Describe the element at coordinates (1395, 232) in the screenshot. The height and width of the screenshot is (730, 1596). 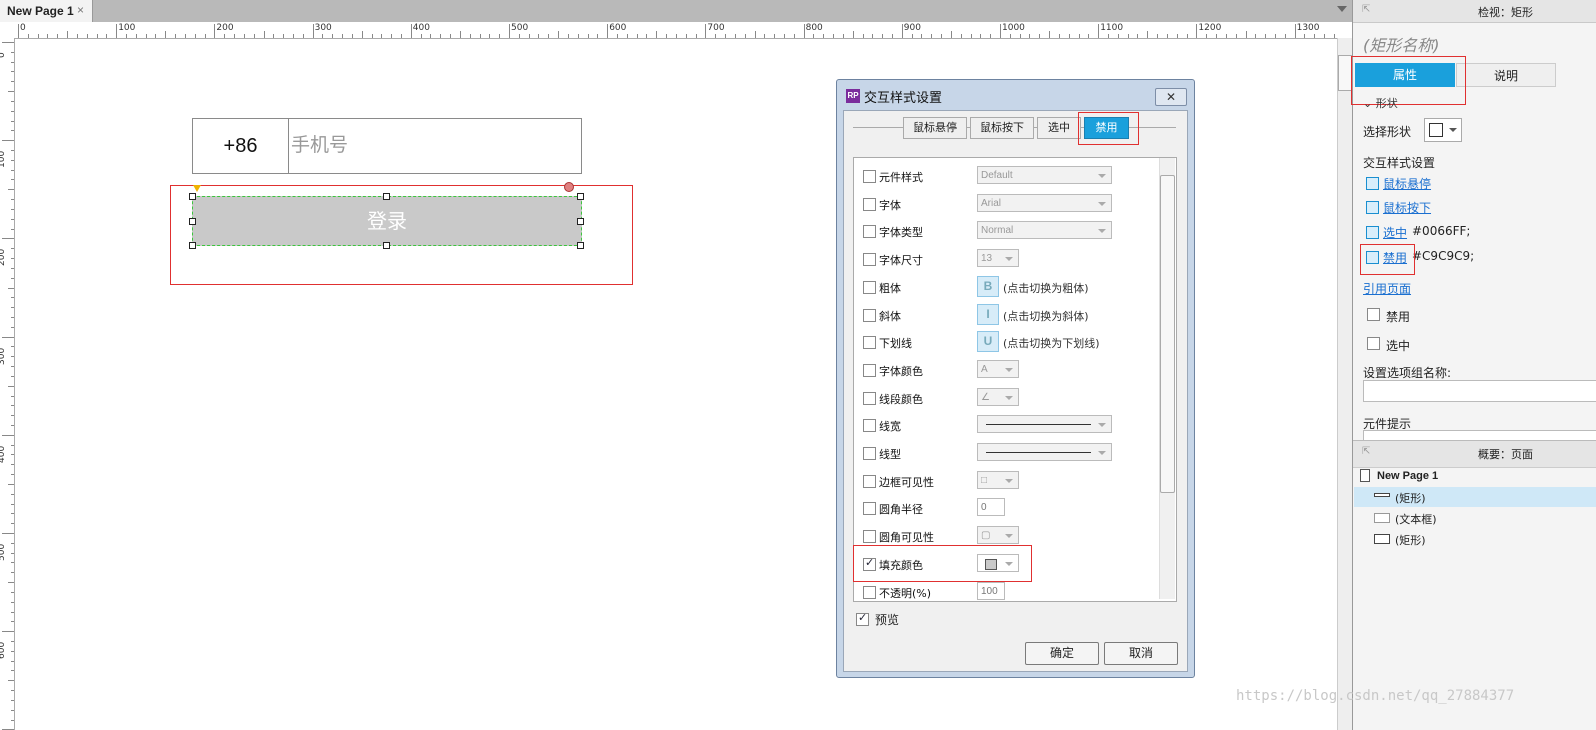
I see `selected-style-link: 选中` at that location.